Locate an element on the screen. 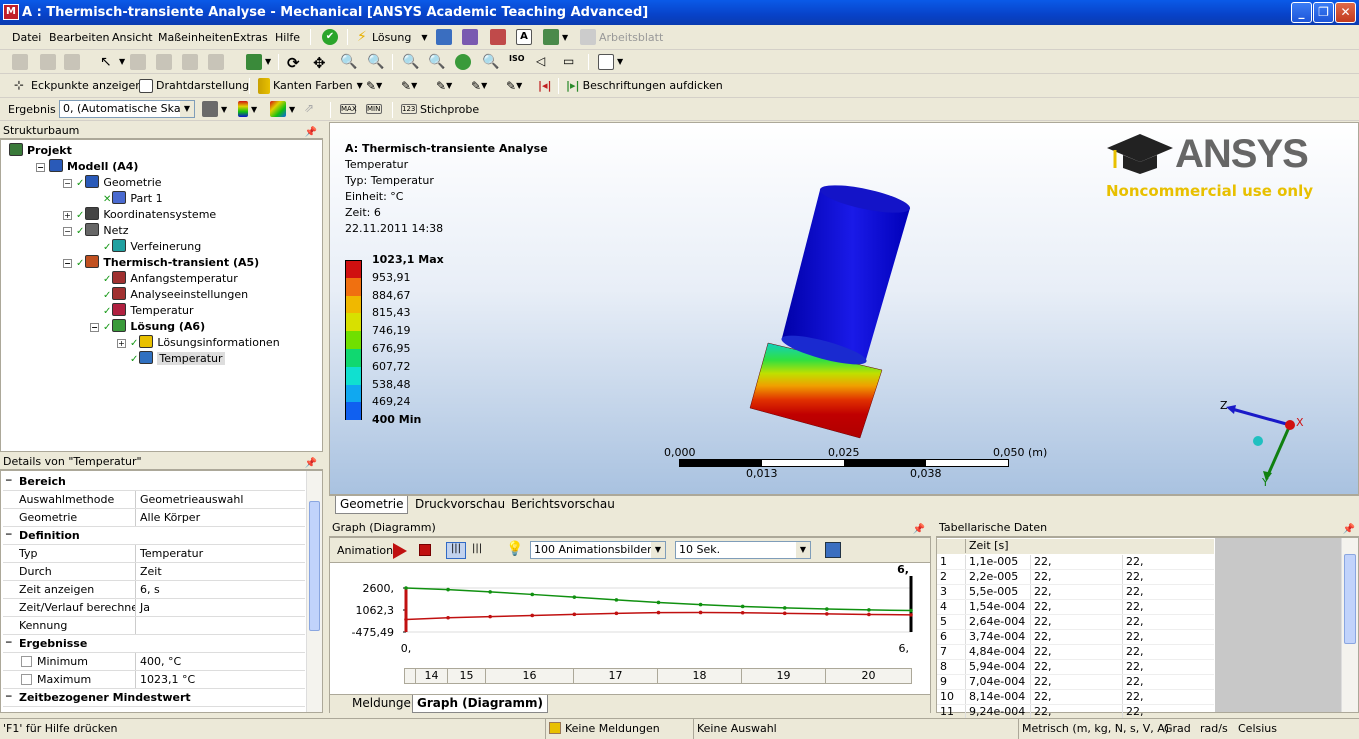 The height and width of the screenshot is (739, 1359). table-row: 1 1,1e-005 22, 22, is located at coordinates (1075, 562).